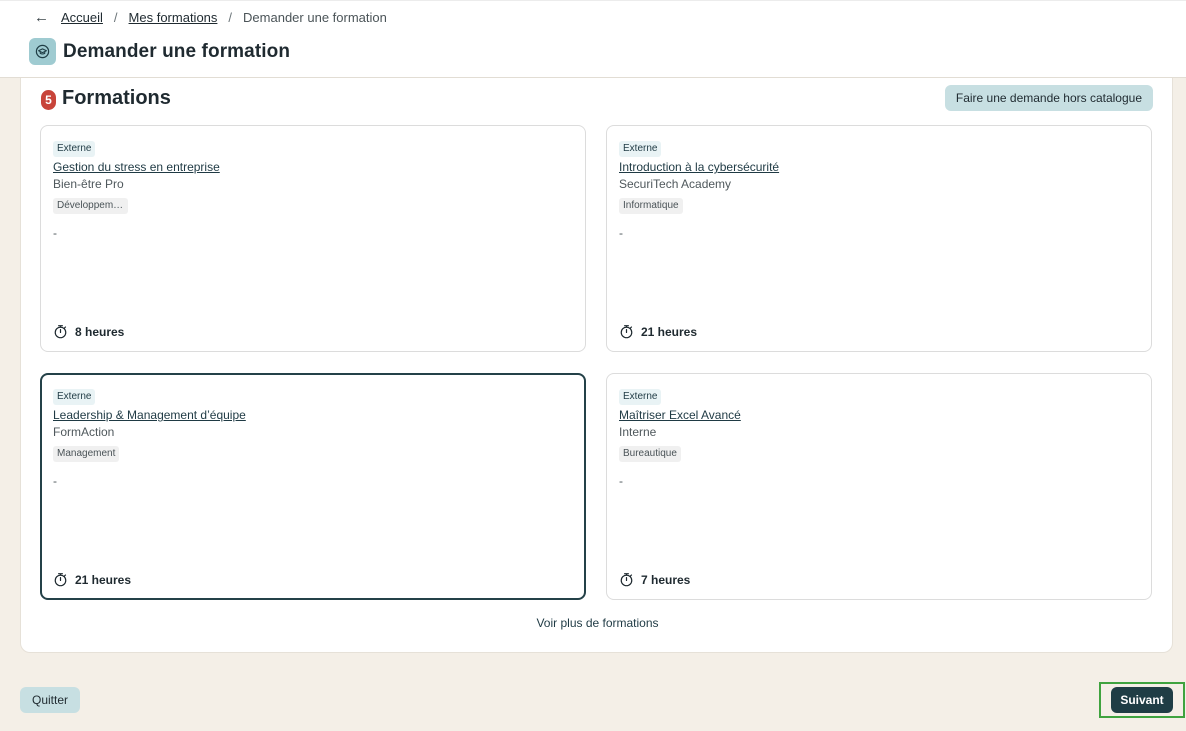 This screenshot has height=731, width=1186. Describe the element at coordinates (41, 17) in the screenshot. I see `arrow-left-icon: ←` at that location.